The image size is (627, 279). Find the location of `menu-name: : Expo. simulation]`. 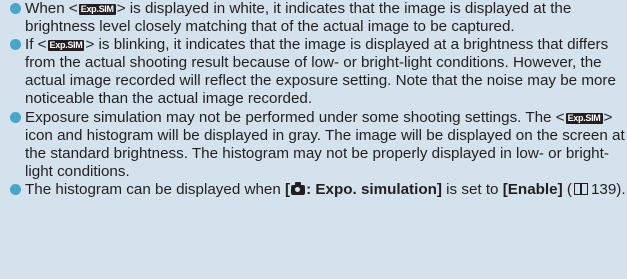

menu-name: : Expo. simulation] is located at coordinates (374, 189).